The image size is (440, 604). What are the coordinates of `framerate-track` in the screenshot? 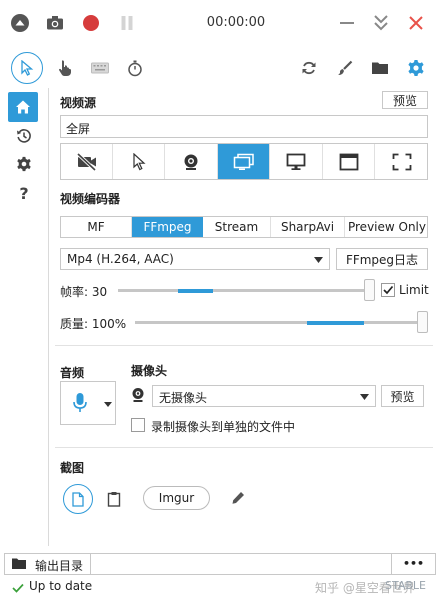 It's located at (242, 290).